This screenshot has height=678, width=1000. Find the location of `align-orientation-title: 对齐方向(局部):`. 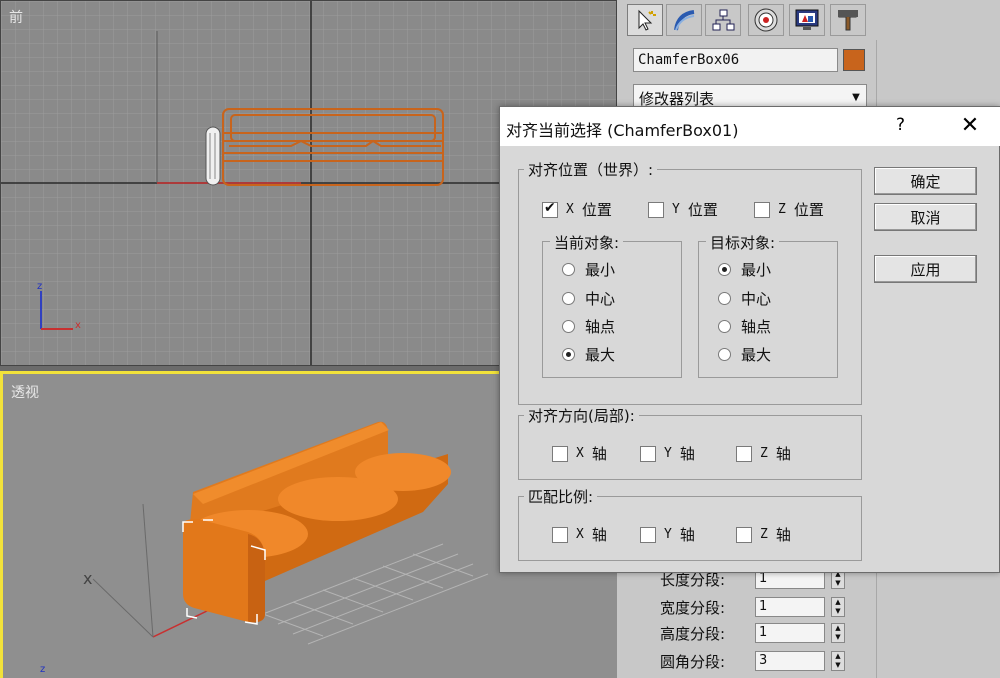

align-orientation-title: 对齐方向(局部): is located at coordinates (581, 415).